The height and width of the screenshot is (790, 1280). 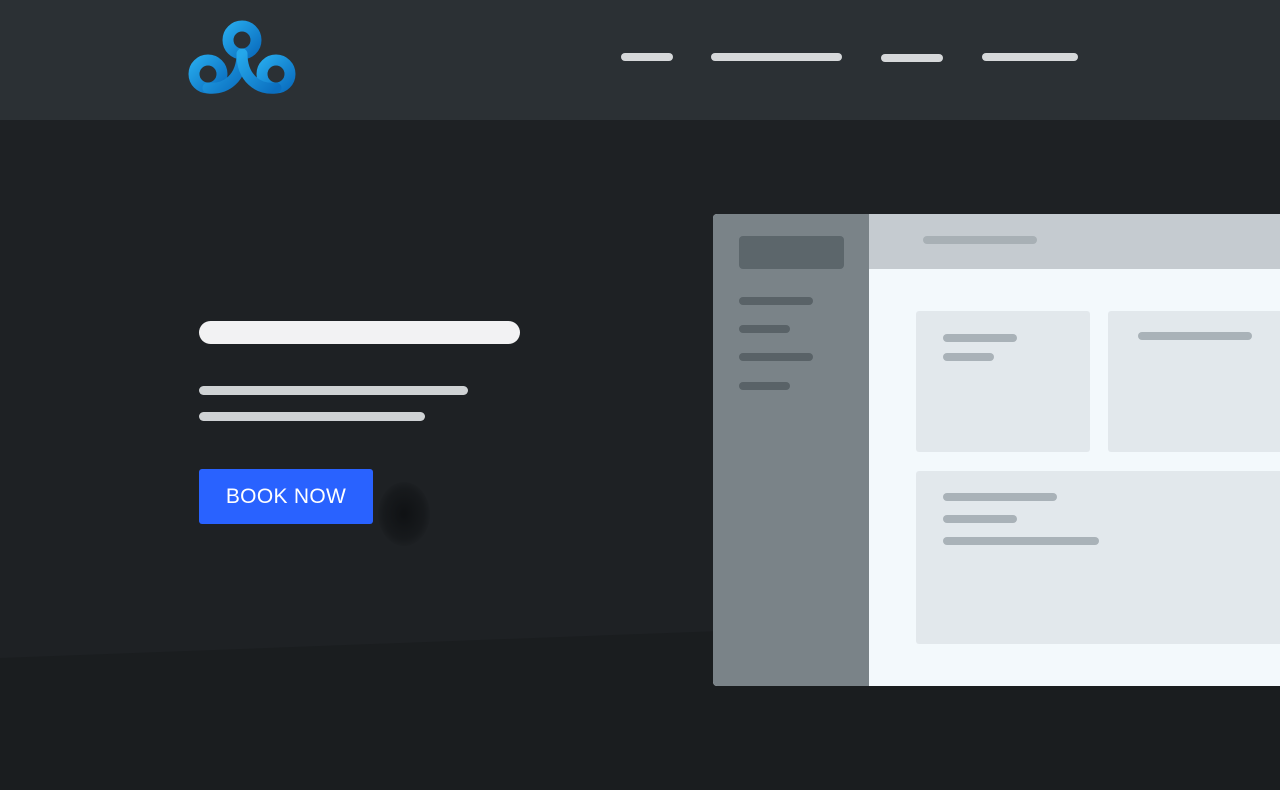 I want to click on book-now-button: BOOK NOW, so click(x=286, y=496).